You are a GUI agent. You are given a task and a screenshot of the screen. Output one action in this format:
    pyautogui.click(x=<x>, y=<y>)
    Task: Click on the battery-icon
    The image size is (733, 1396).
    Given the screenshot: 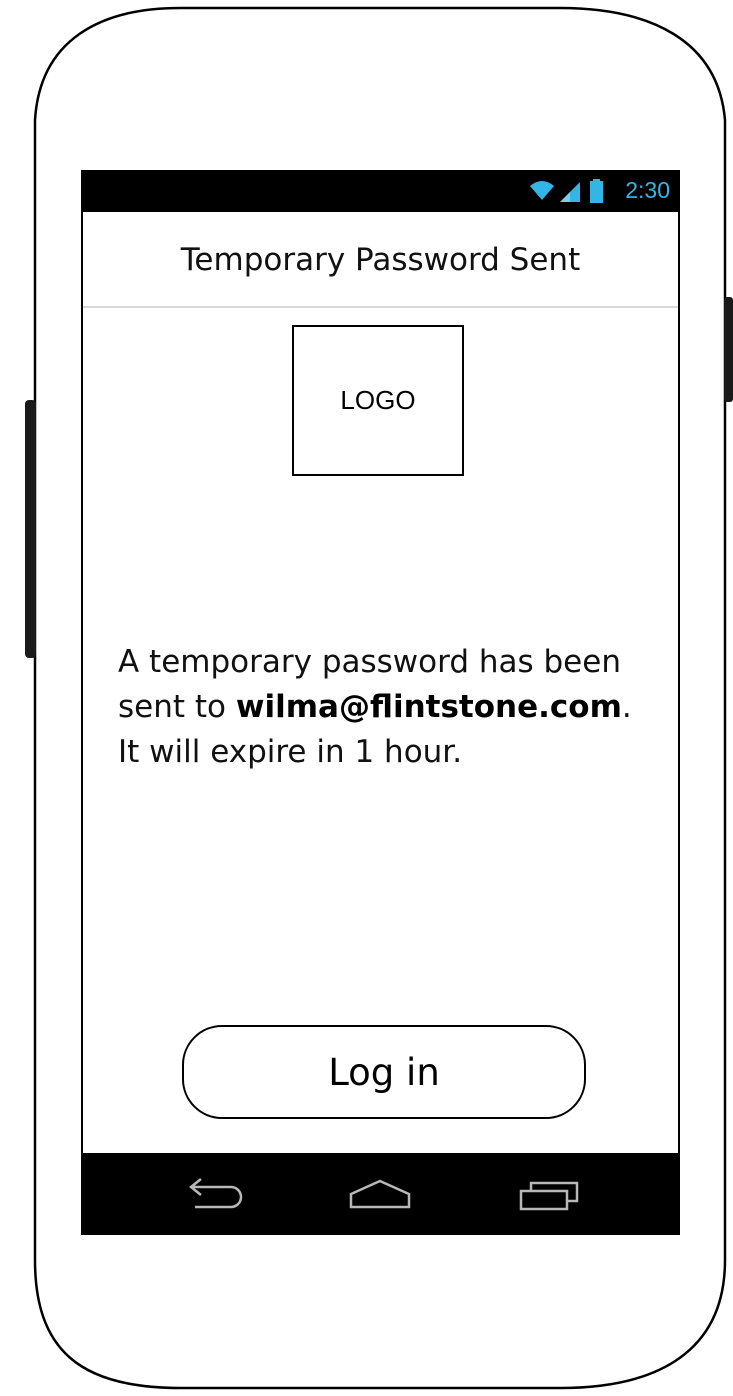 What is the action you would take?
    pyautogui.click(x=596, y=191)
    